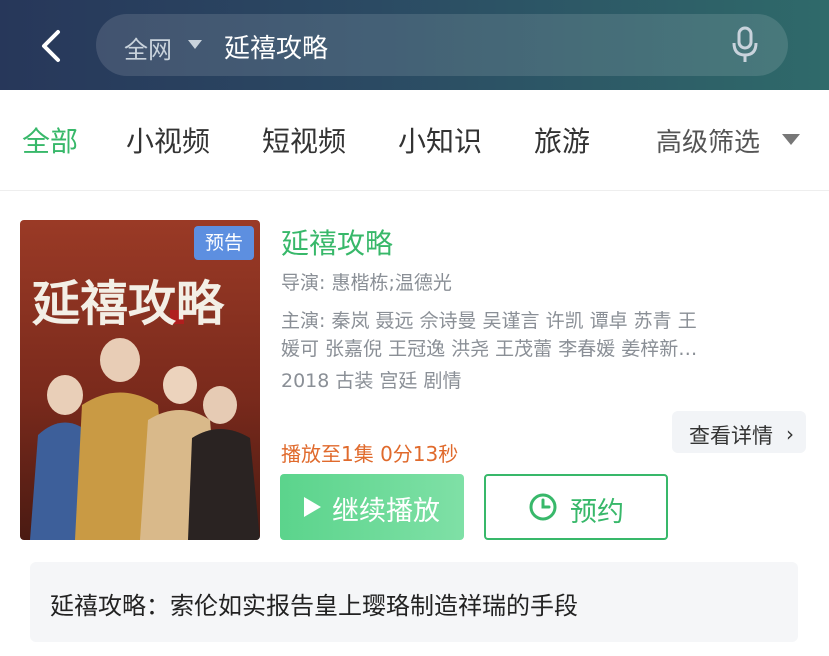  What do you see at coordinates (731, 436) in the screenshot?
I see `view-details-label: 查看详情` at bounding box center [731, 436].